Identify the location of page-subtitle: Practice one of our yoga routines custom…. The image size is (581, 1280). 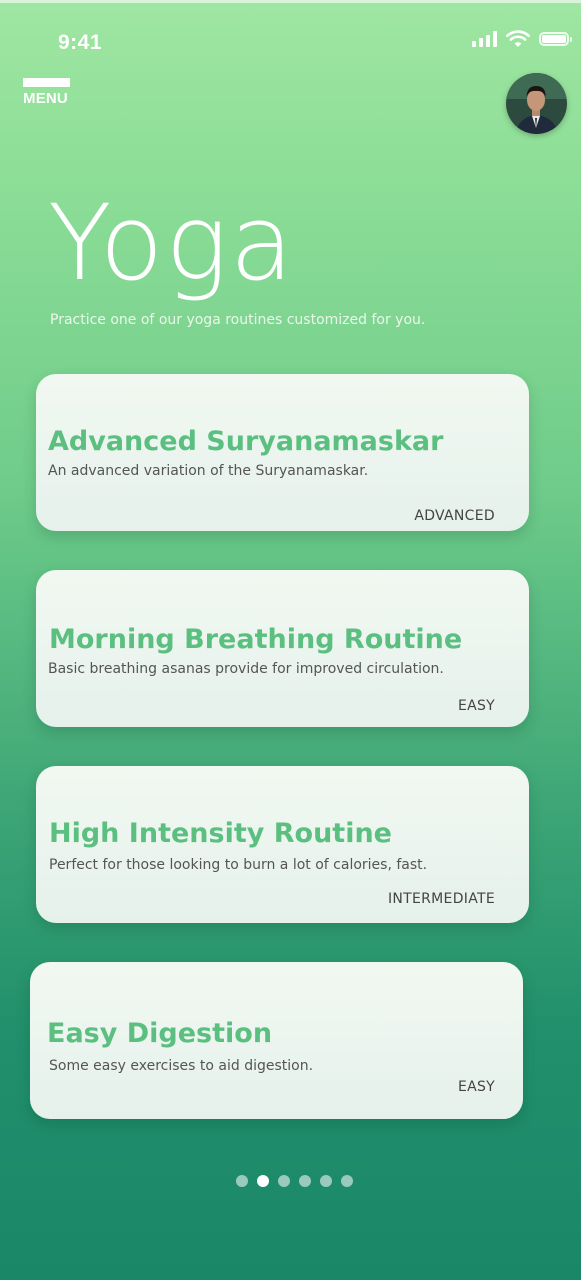
(238, 320).